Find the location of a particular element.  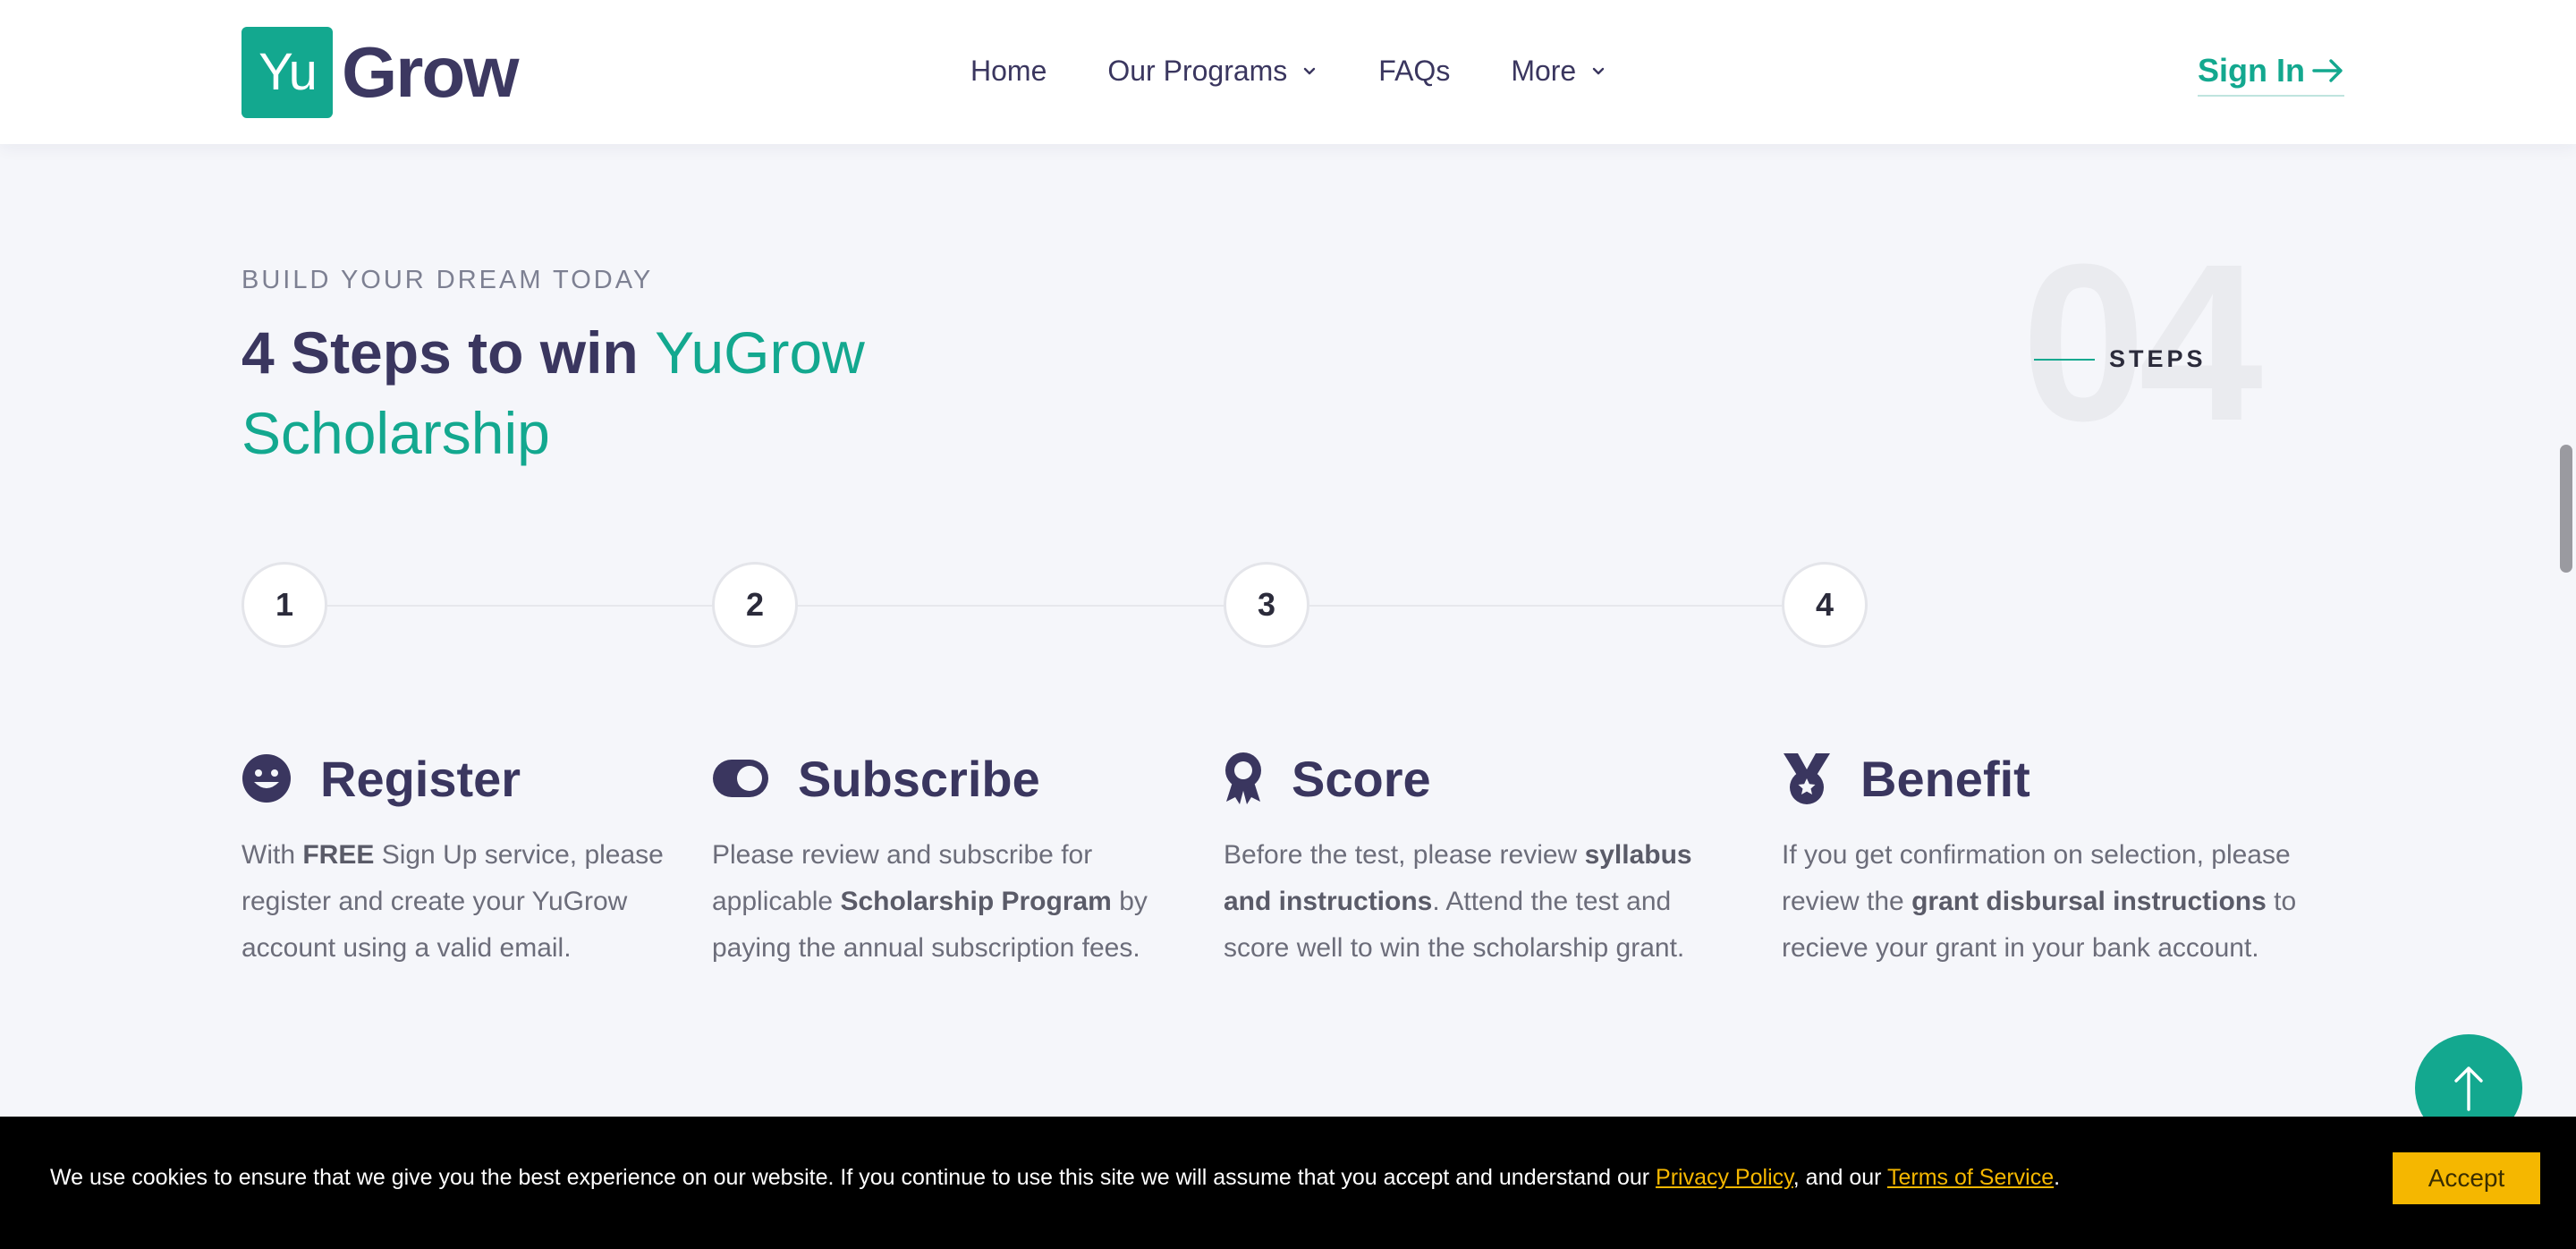

logo-wordmark: Grow is located at coordinates (430, 71).